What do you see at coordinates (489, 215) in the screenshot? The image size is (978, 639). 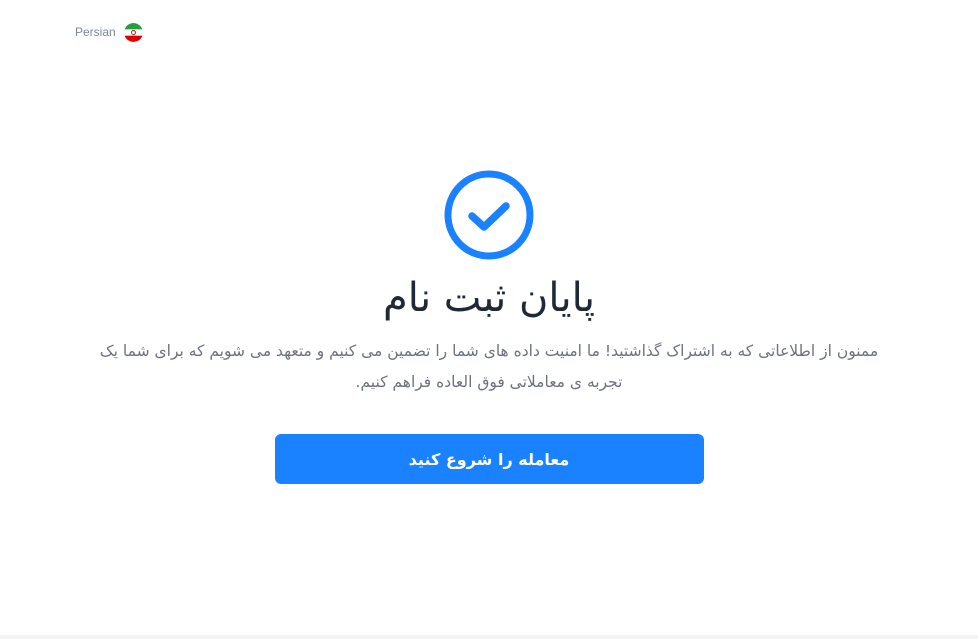 I see `check-circle-icon` at bounding box center [489, 215].